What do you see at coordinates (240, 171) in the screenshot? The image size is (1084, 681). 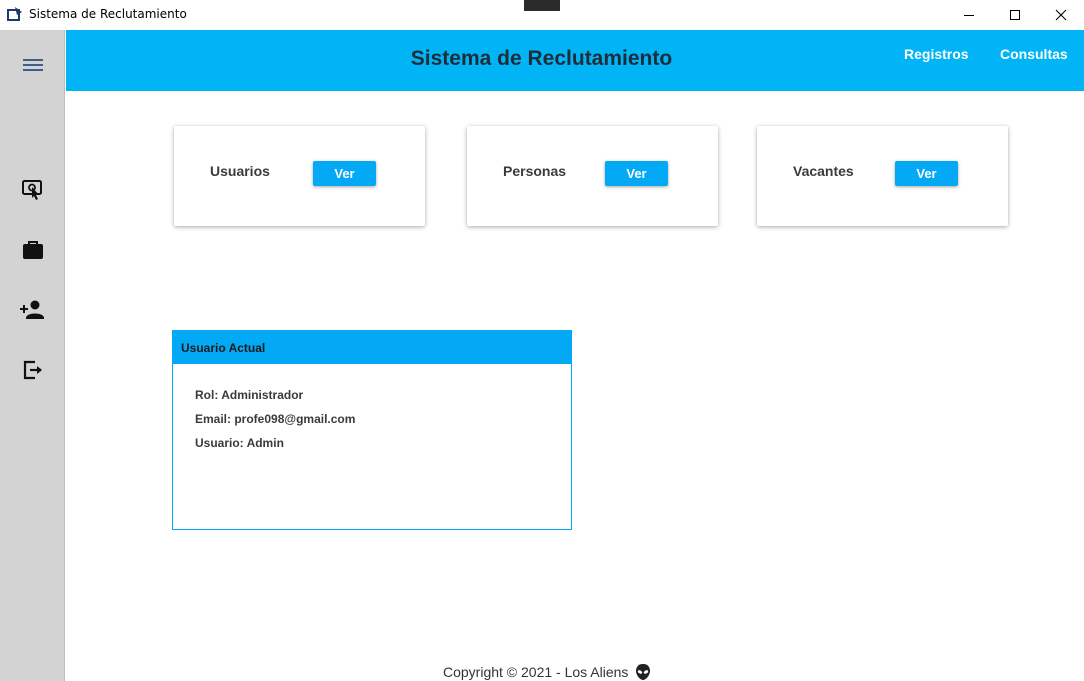 I see `card-label: Usuarios` at bounding box center [240, 171].